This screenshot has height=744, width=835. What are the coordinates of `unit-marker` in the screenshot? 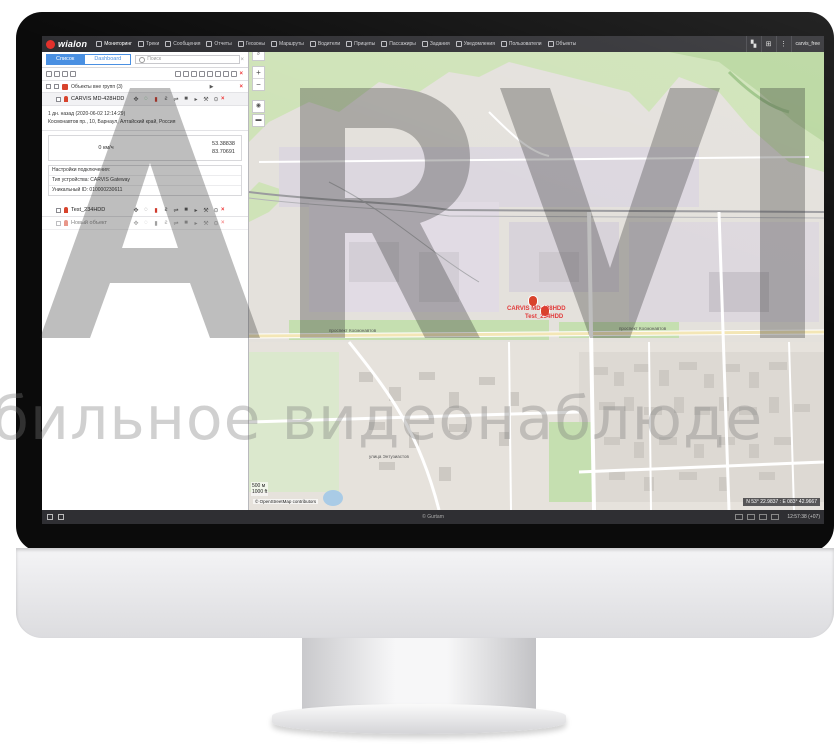 It's located at (533, 301).